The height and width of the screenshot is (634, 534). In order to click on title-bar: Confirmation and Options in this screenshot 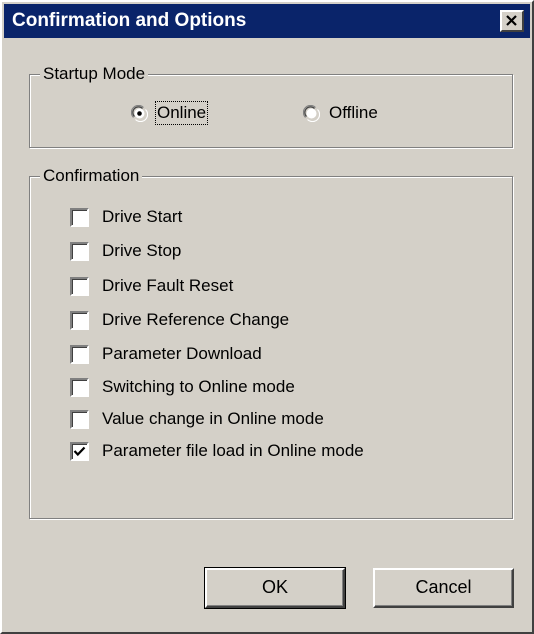, I will do `click(267, 21)`.